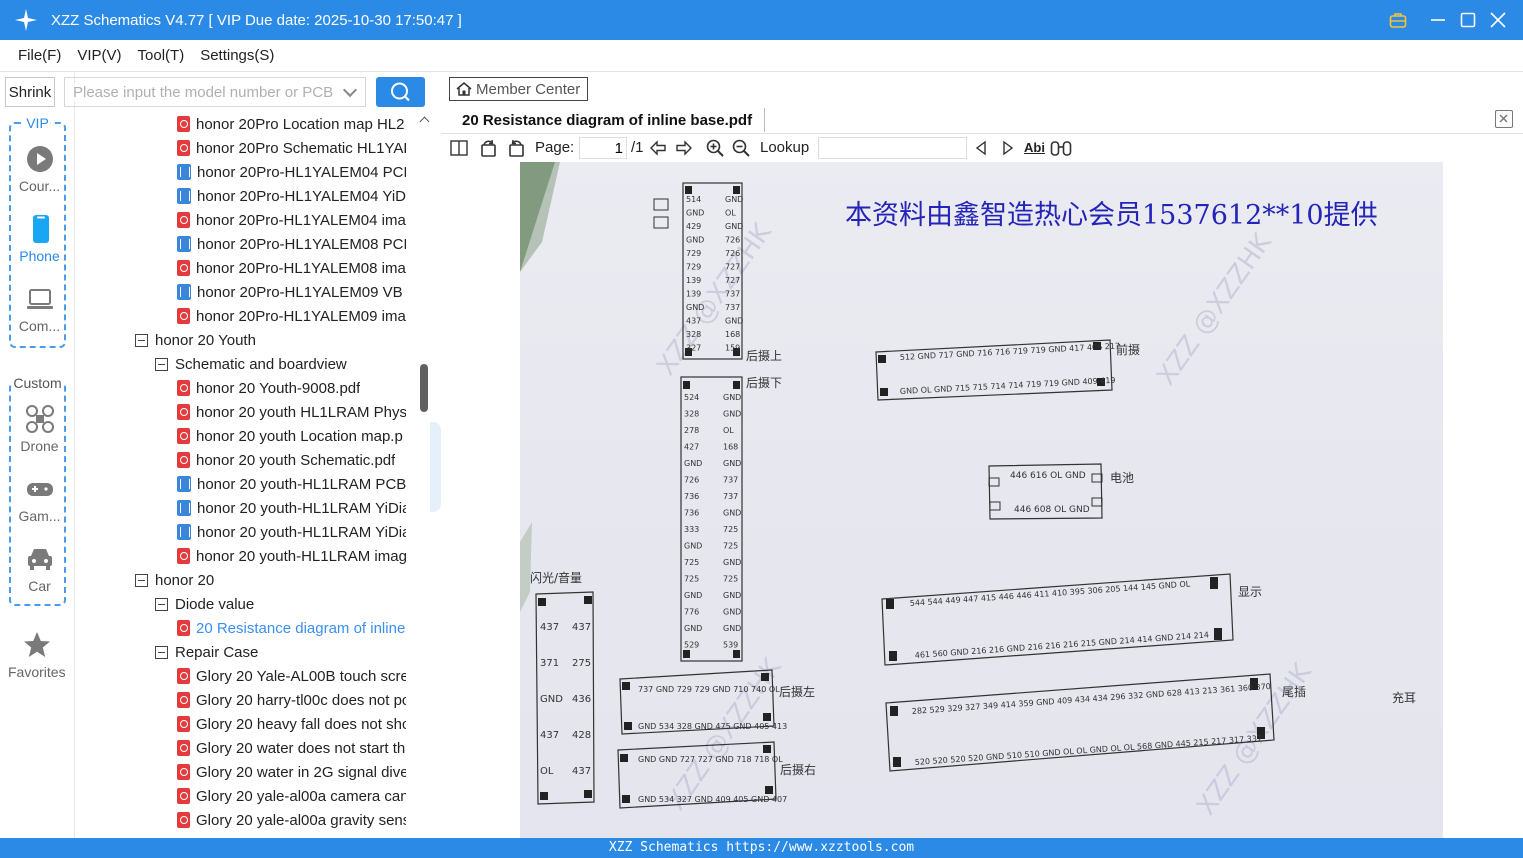 This screenshot has height=858, width=1523. What do you see at coordinates (1398, 20) in the screenshot?
I see `vip-bag-icon` at bounding box center [1398, 20].